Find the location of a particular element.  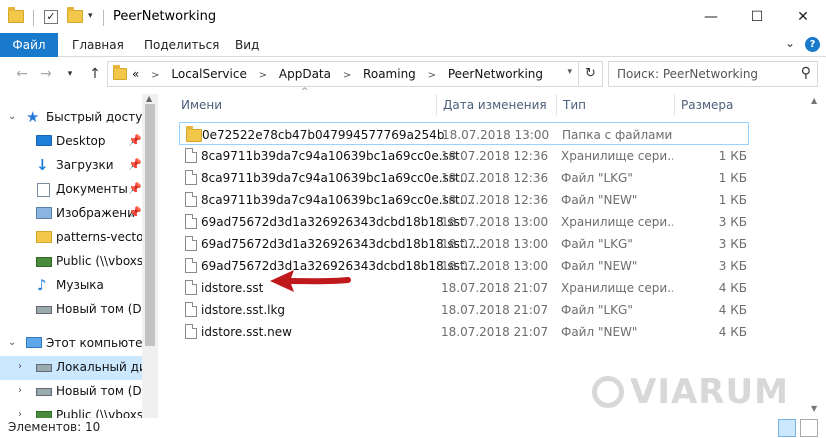

search-input is located at coordinates (702, 74).